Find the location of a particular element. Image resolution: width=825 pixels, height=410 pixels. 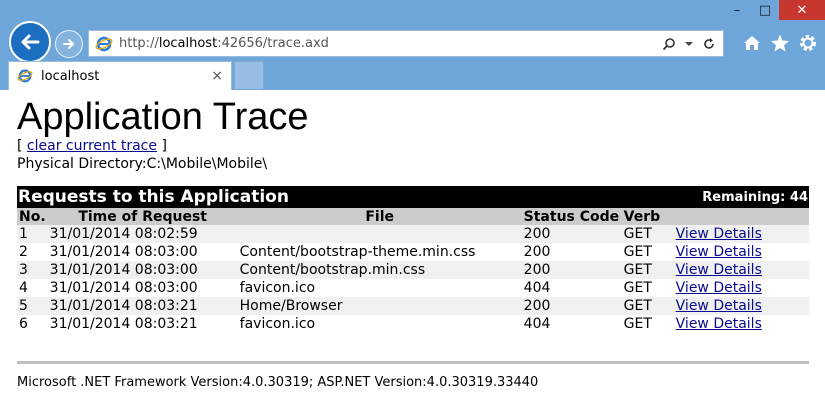

back-arrow-icon is located at coordinates (30, 42).